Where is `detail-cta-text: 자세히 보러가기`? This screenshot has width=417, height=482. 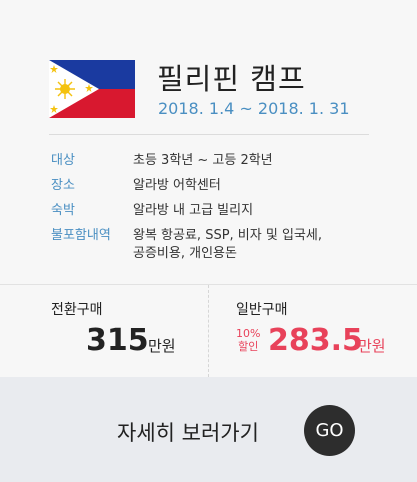
detail-cta-text: 자세히 보러가기 is located at coordinates (188, 432).